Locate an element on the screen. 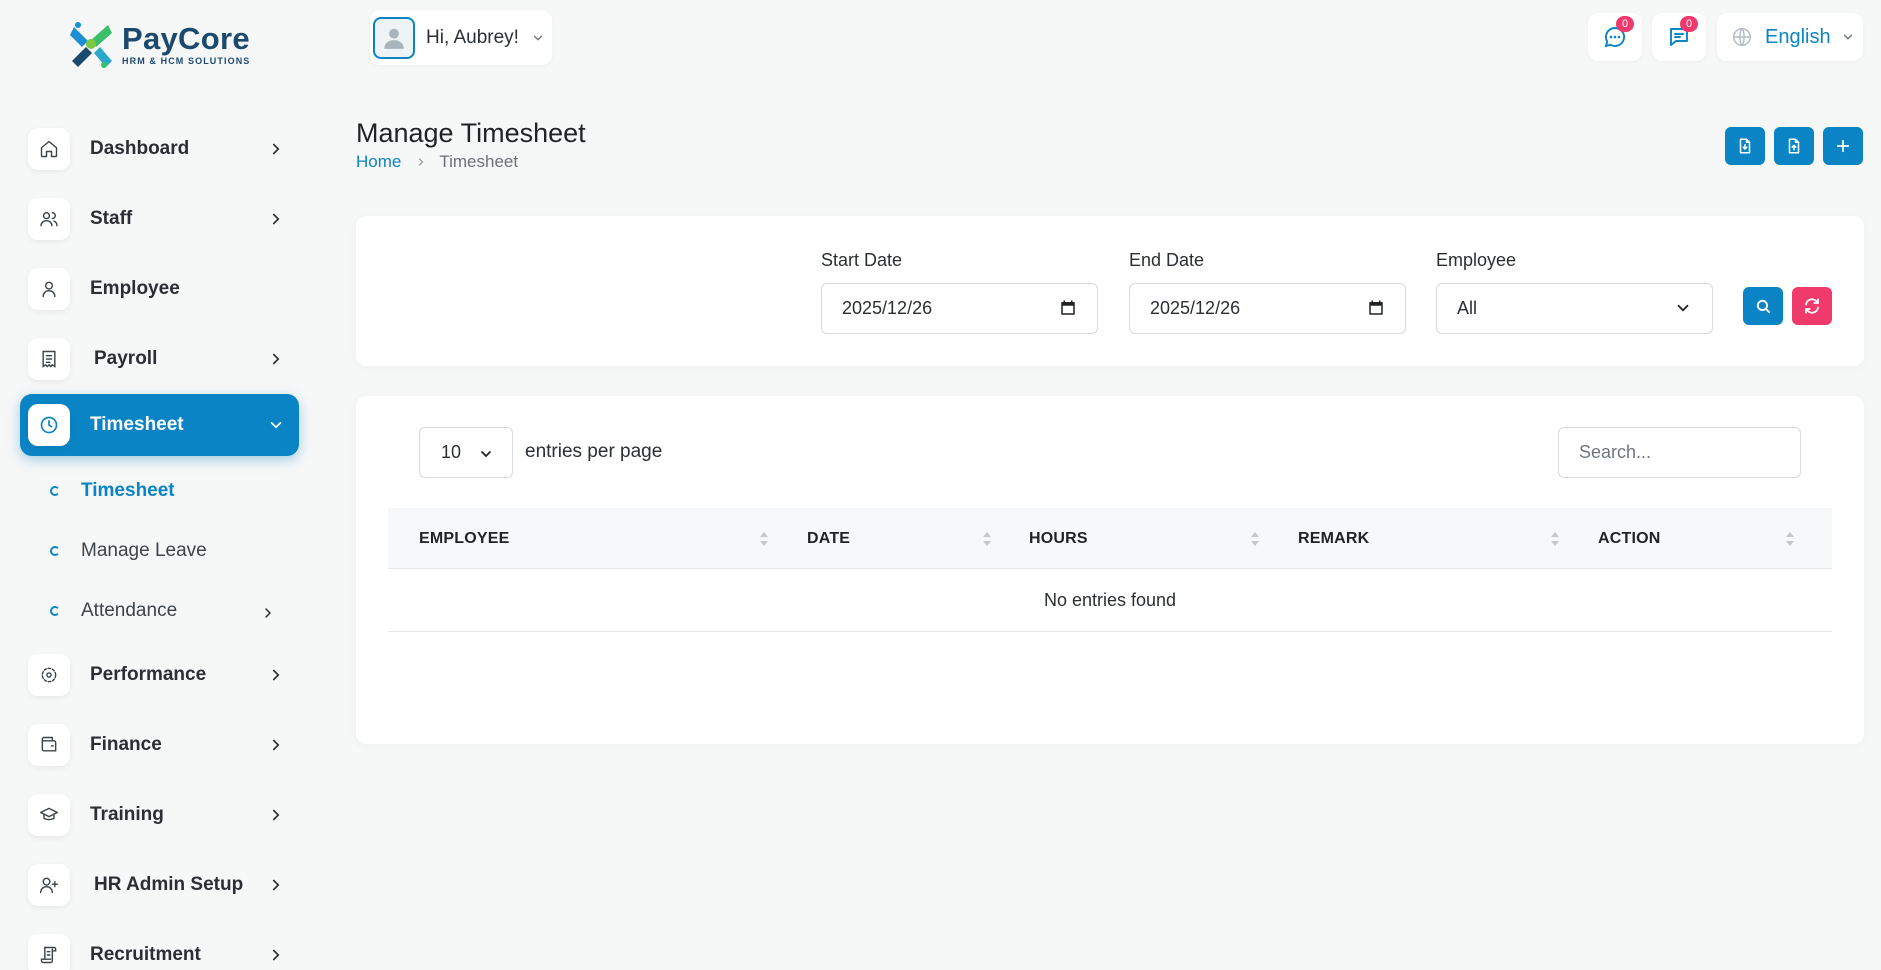 This screenshot has width=1881, height=970. plus-icon is located at coordinates (1843, 146).